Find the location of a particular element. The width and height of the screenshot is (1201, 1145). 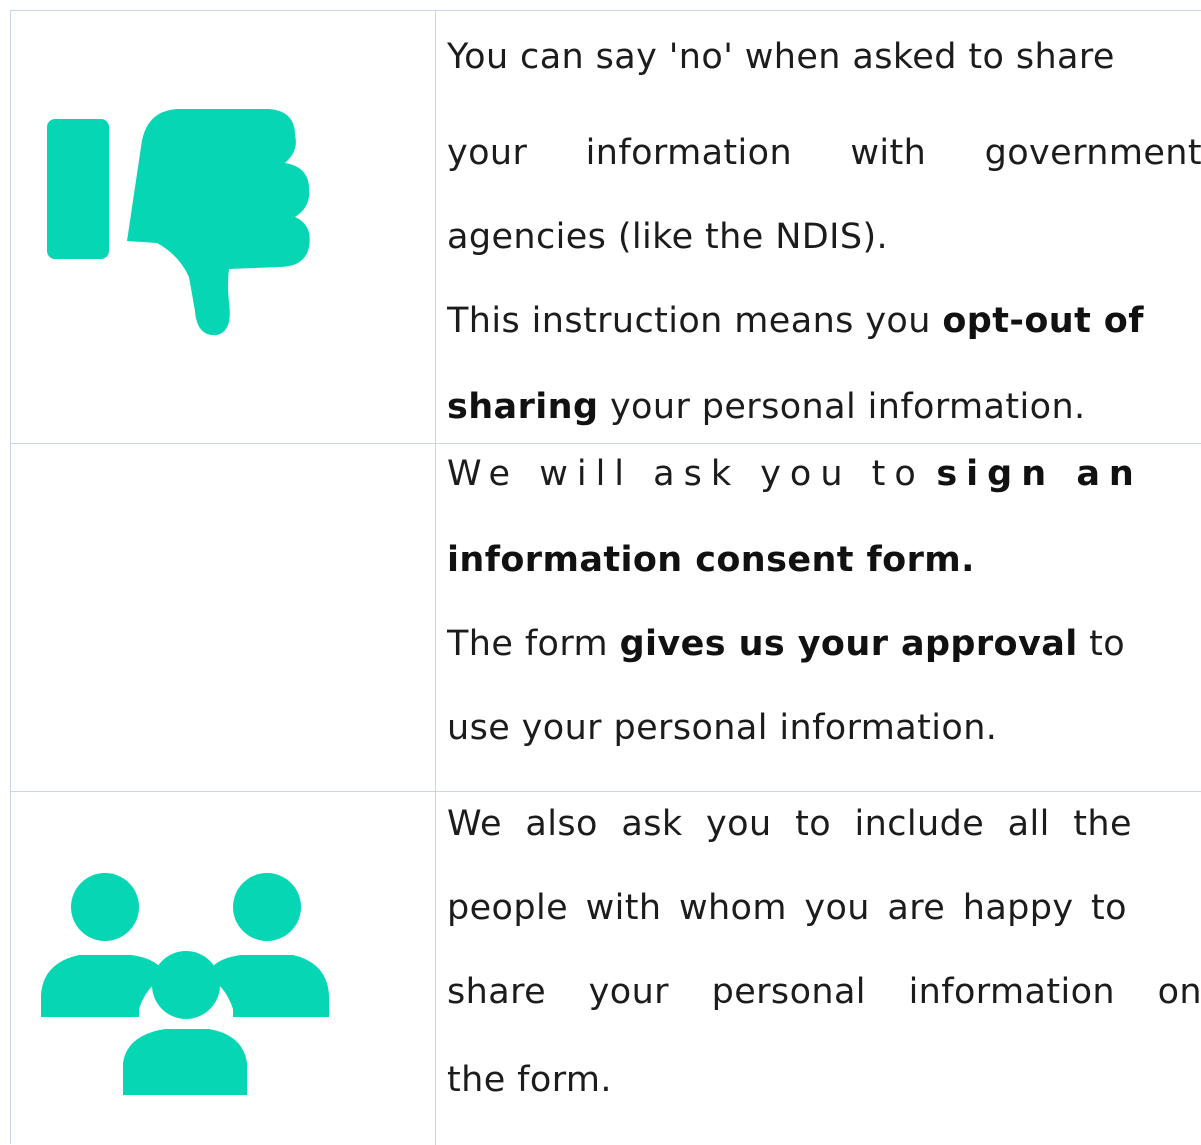

bold-run: sharing is located at coordinates (523, 407).